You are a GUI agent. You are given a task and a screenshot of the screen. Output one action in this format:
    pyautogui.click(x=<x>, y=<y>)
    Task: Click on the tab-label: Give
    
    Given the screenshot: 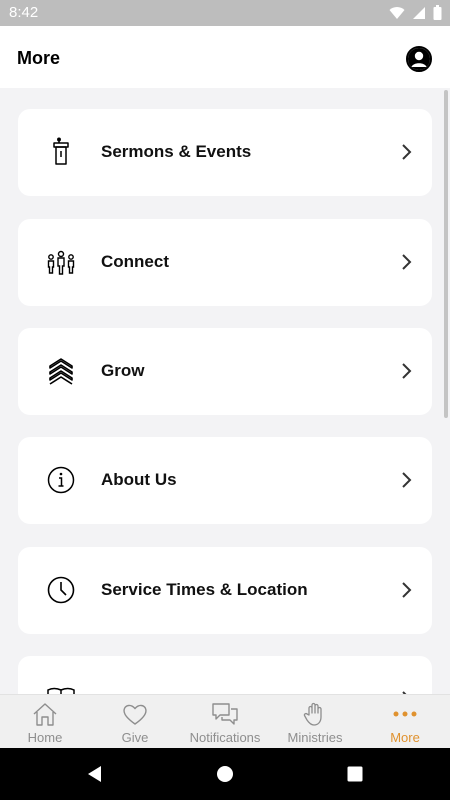 What is the action you would take?
    pyautogui.click(x=135, y=737)
    